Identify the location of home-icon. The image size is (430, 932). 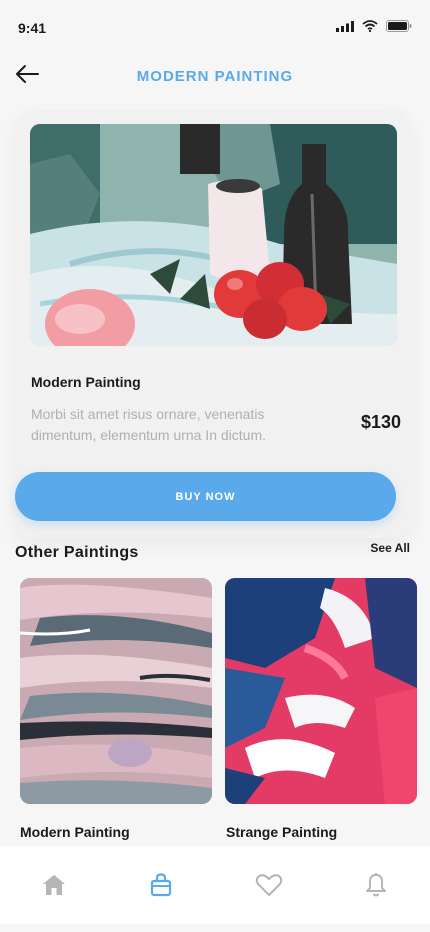
(53, 885).